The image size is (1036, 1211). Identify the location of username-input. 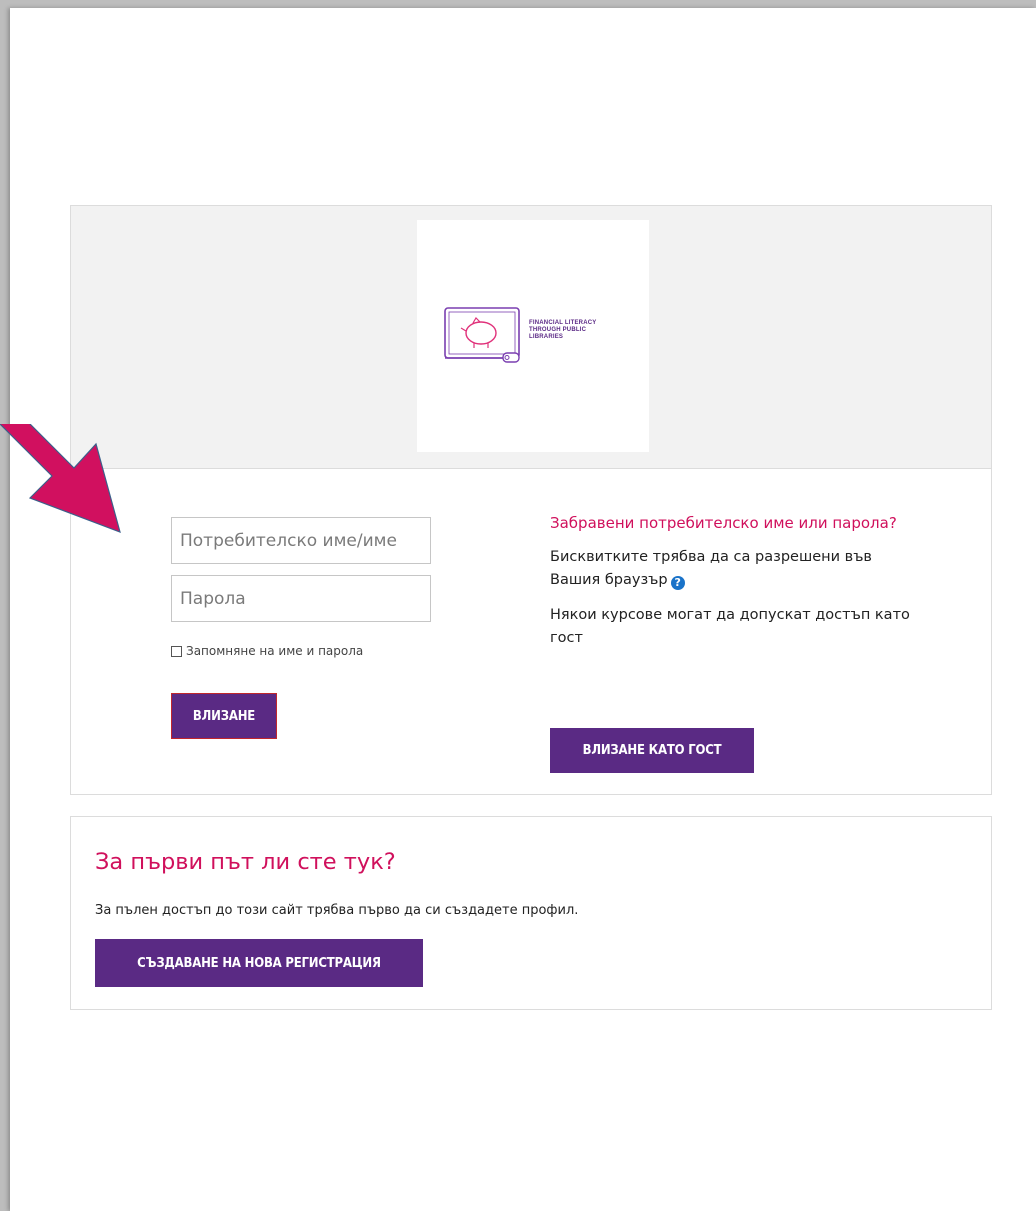
(301, 540).